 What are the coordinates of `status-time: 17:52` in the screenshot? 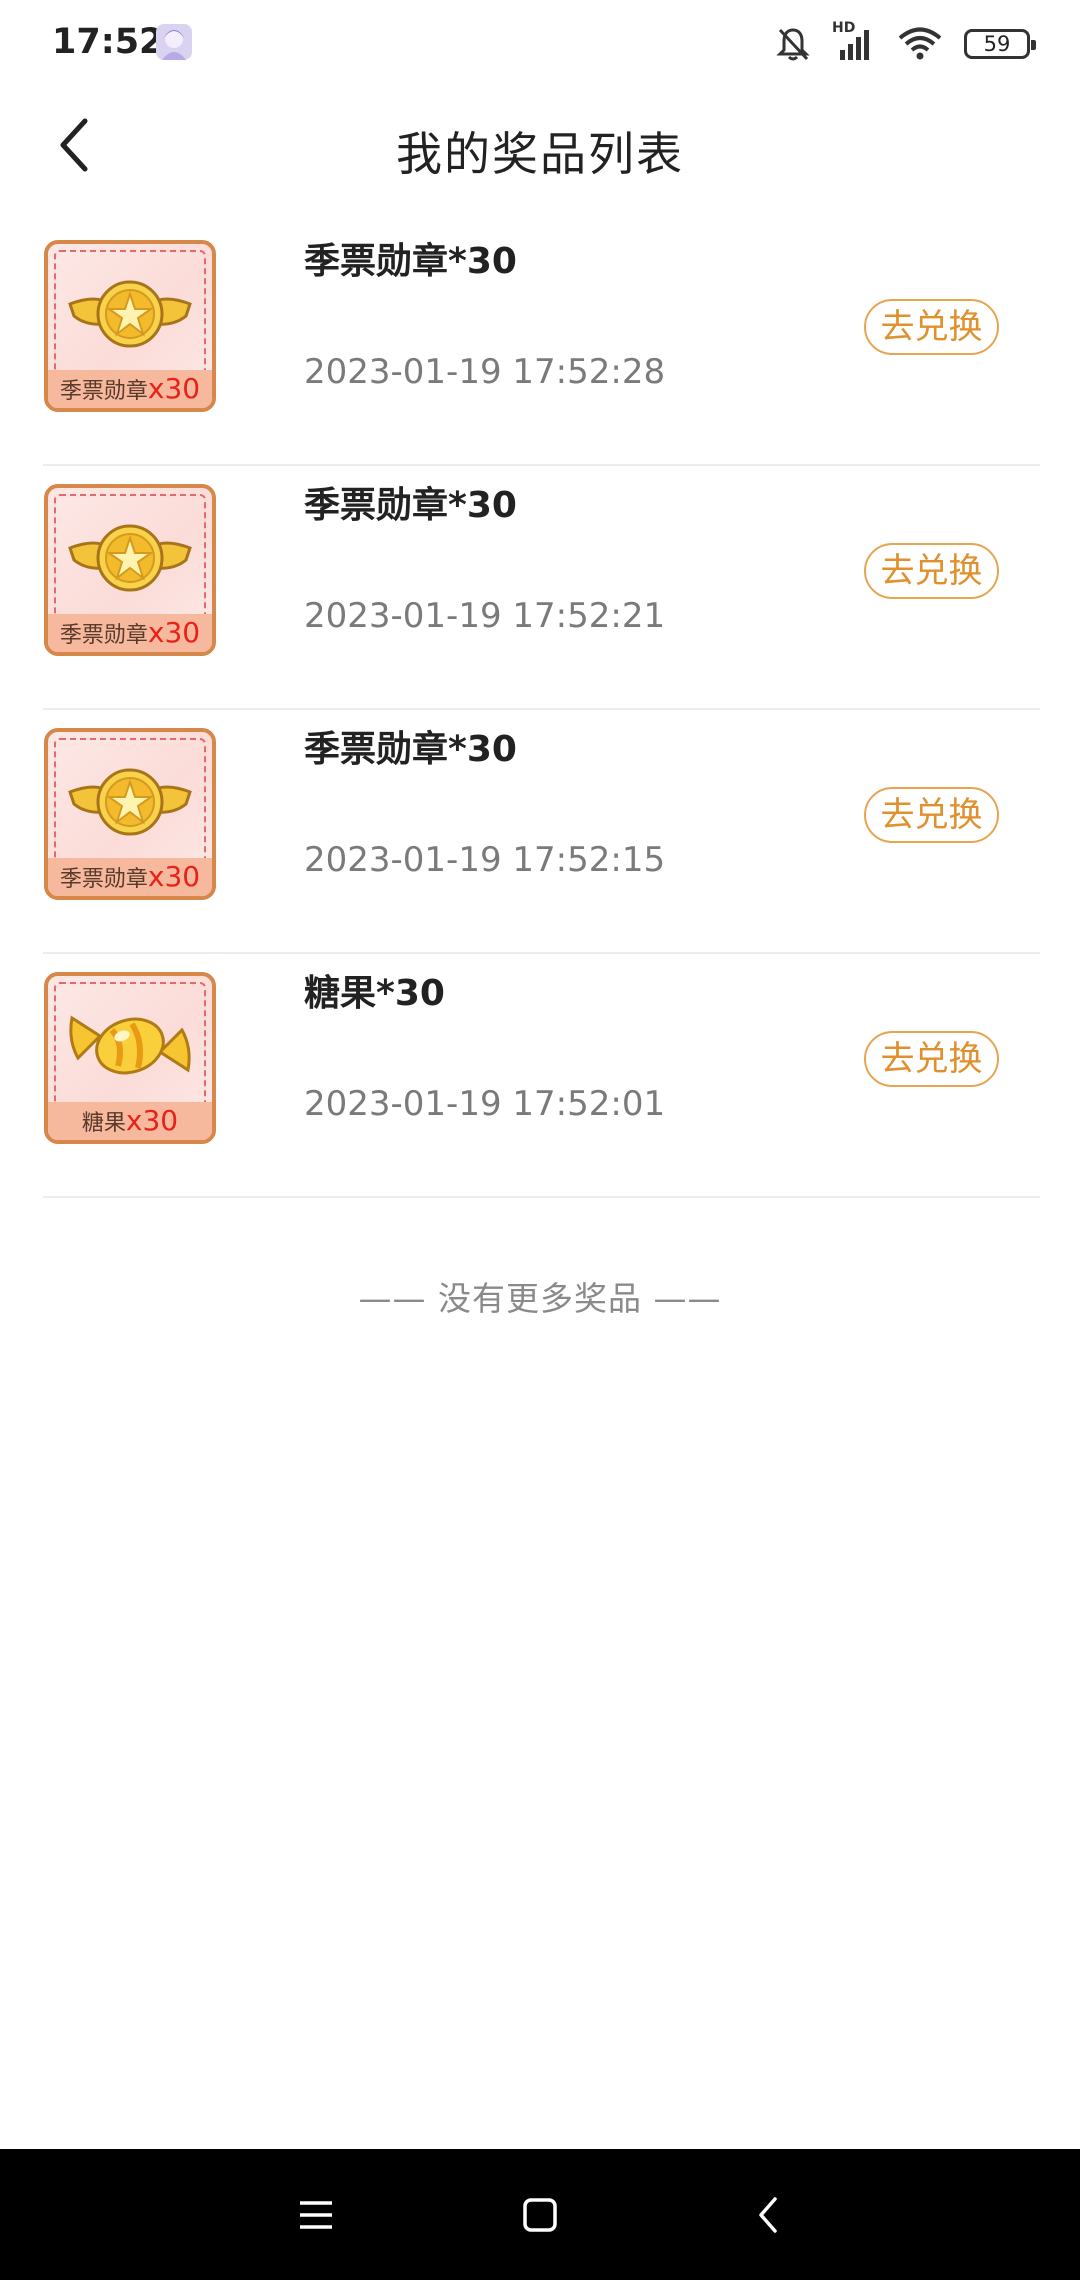 It's located at (108, 42).